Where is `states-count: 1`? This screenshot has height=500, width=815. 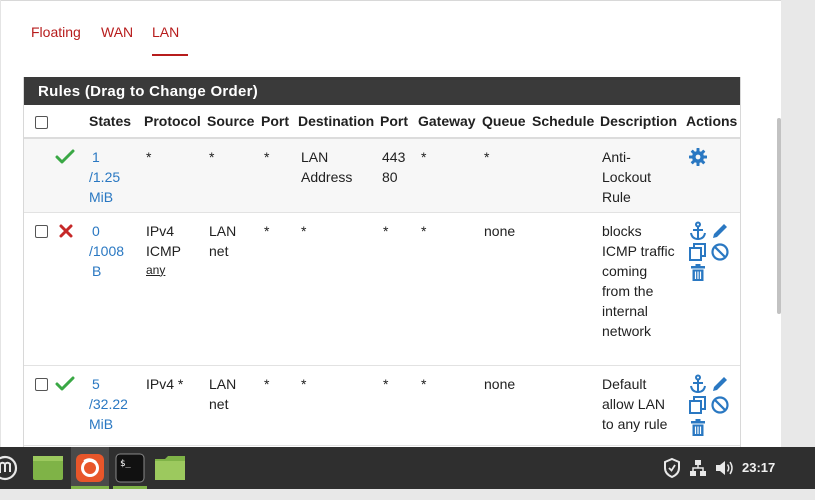 states-count: 1 is located at coordinates (115, 157).